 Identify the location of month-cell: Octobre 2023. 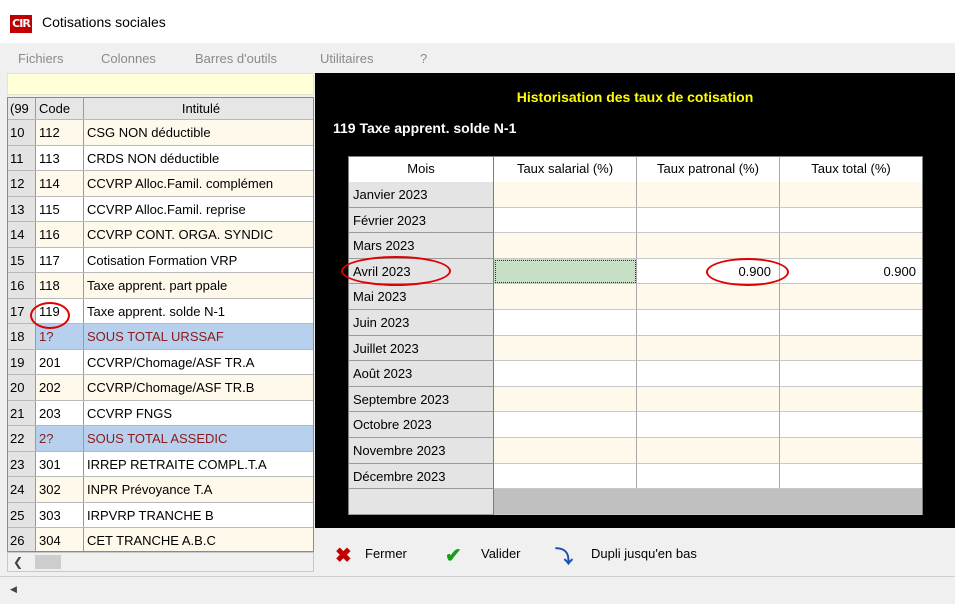
(421, 425).